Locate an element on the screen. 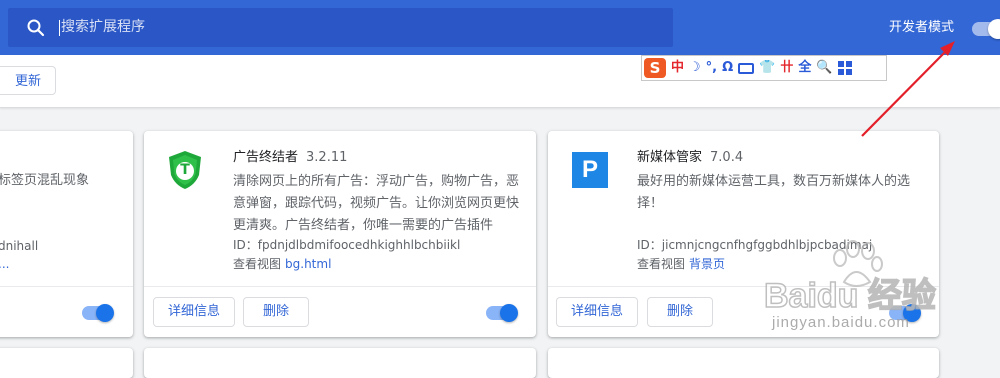 The height and width of the screenshot is (378, 1000). new-media-logo-icon: P is located at coordinates (590, 170).